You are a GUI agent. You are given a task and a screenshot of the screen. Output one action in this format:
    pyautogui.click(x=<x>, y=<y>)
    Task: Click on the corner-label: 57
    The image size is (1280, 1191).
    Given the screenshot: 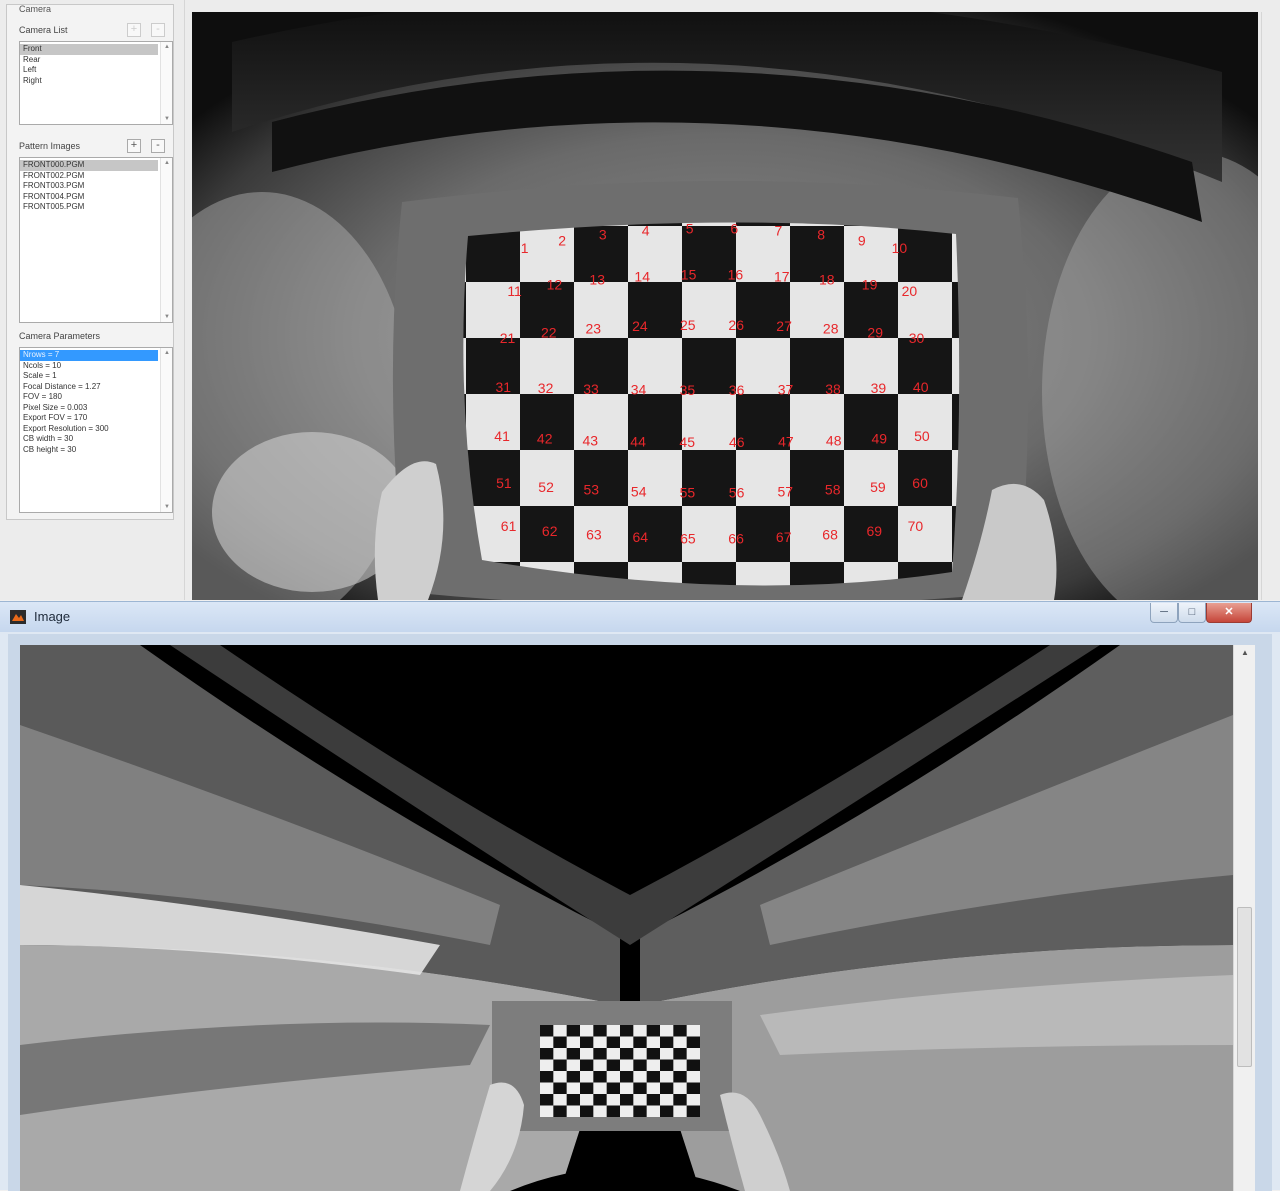 What is the action you would take?
    pyautogui.click(x=786, y=492)
    